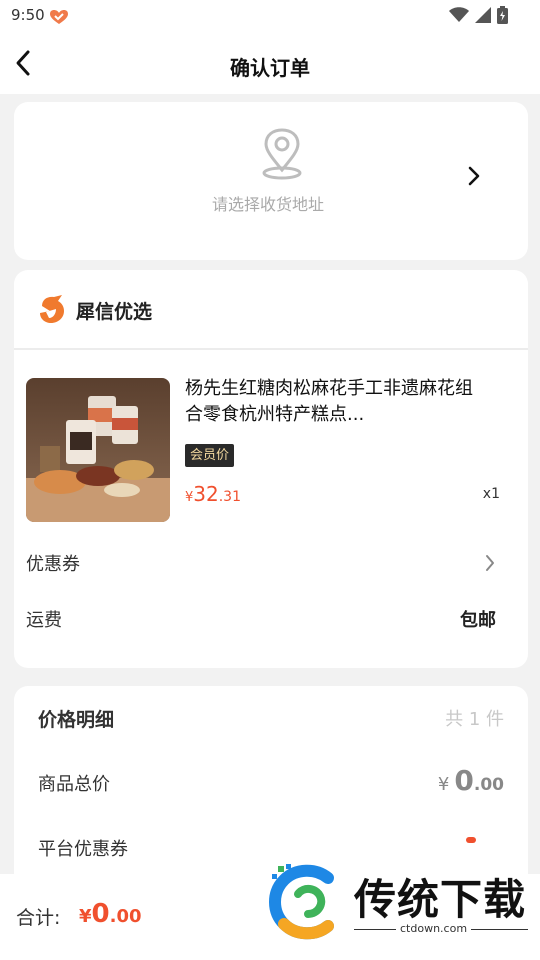 The height and width of the screenshot is (960, 540). What do you see at coordinates (98, 450) in the screenshot?
I see `product-image` at bounding box center [98, 450].